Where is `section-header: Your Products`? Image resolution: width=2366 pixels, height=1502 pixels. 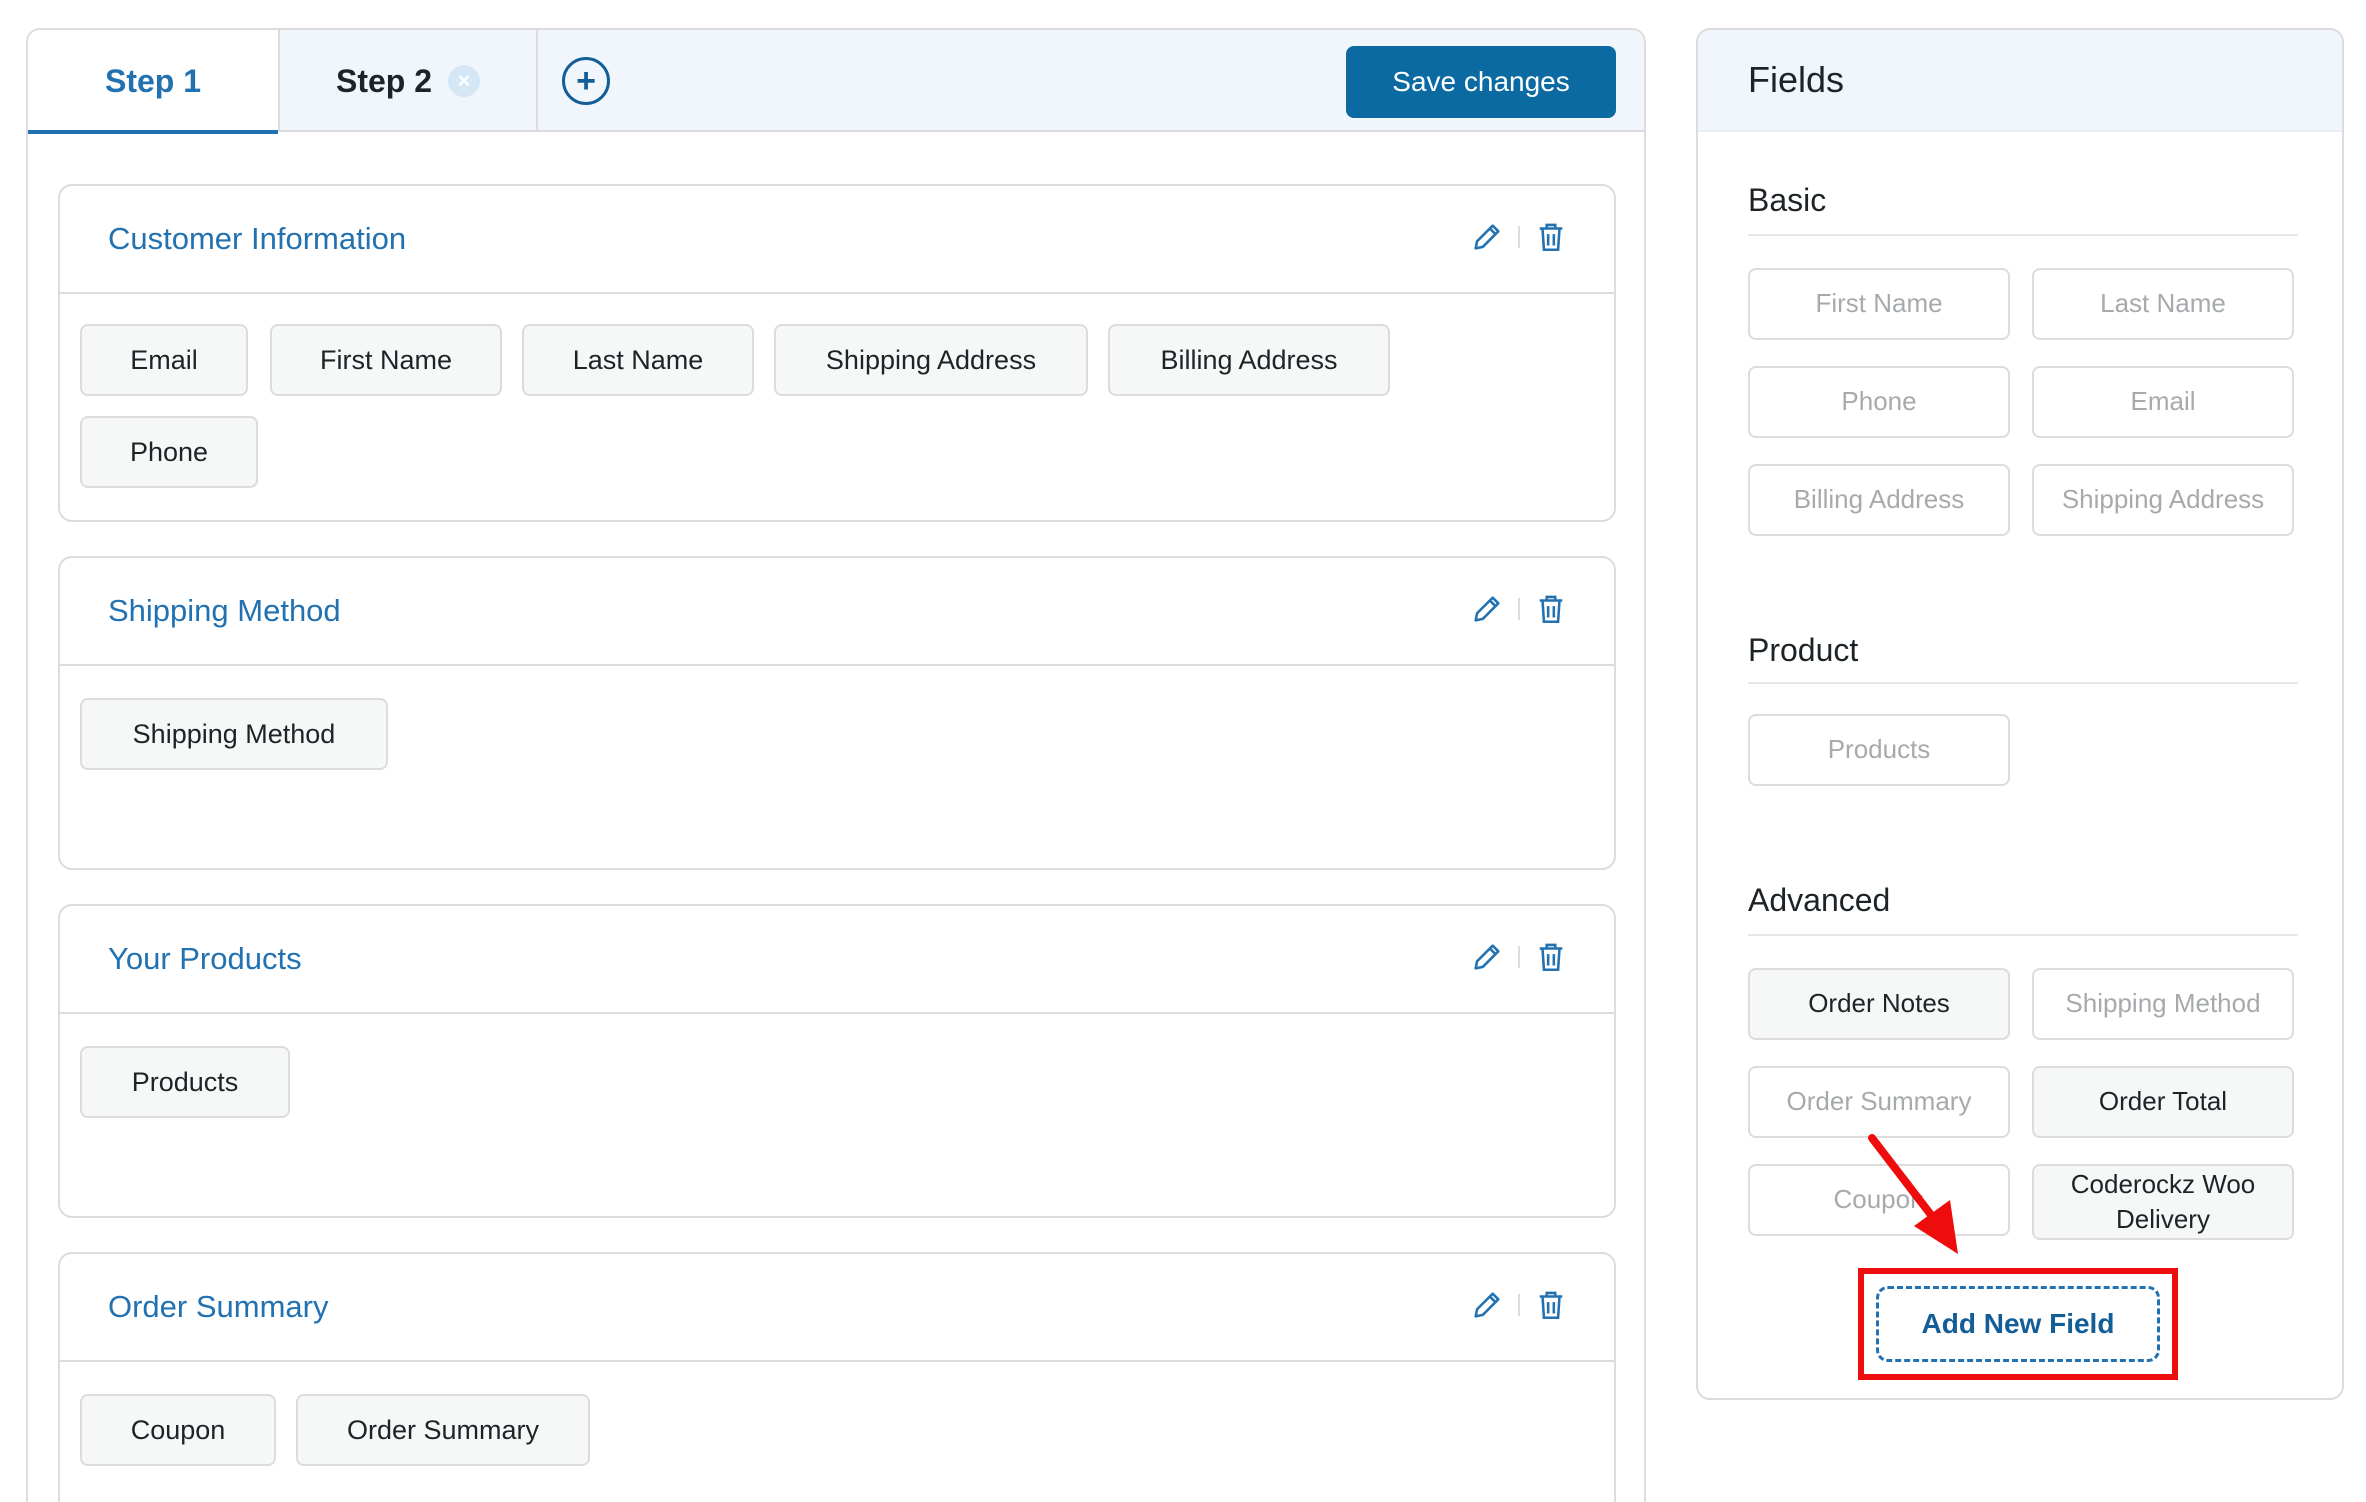
section-header: Your Products is located at coordinates (837, 960).